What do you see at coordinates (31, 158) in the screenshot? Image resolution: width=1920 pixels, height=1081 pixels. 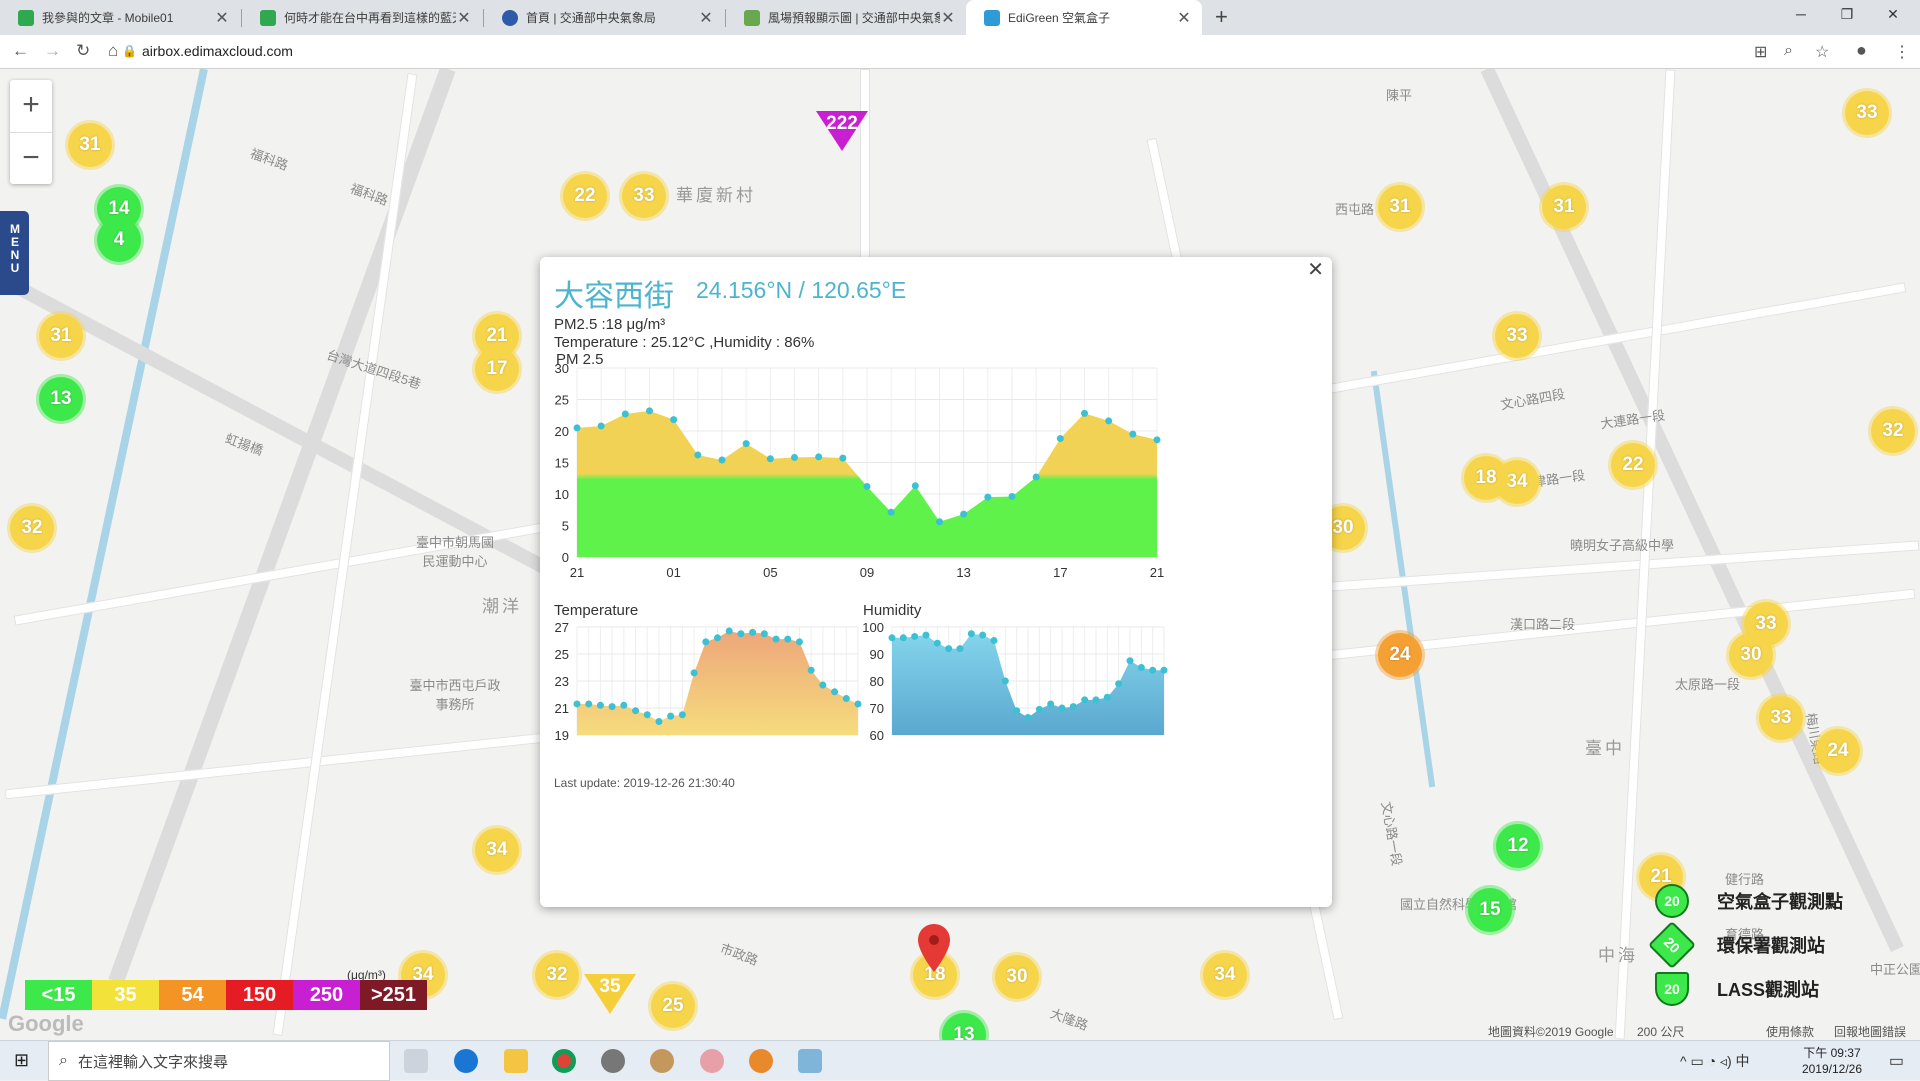 I see `zoom-out-button: −` at bounding box center [31, 158].